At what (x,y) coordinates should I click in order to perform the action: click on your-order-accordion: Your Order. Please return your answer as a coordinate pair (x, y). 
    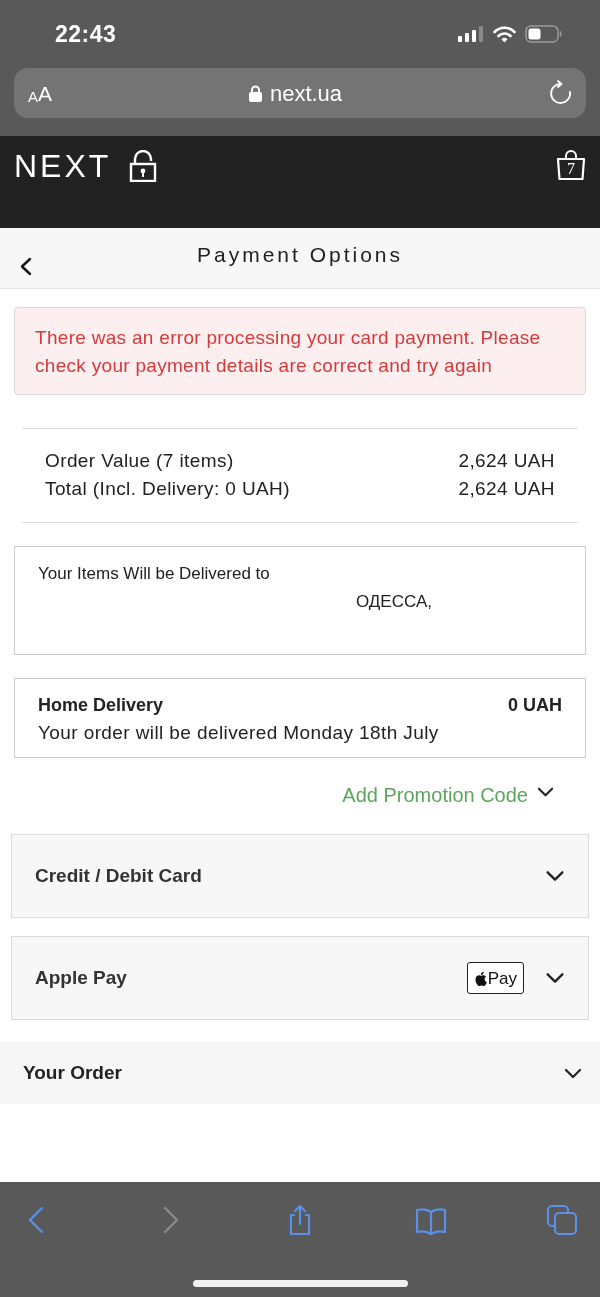
    Looking at the image, I should click on (300, 1073).